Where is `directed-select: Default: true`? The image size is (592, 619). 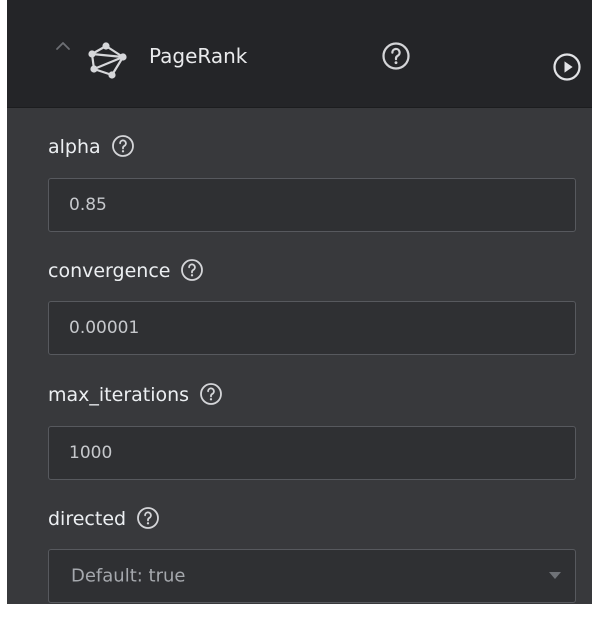 directed-select: Default: true is located at coordinates (312, 576).